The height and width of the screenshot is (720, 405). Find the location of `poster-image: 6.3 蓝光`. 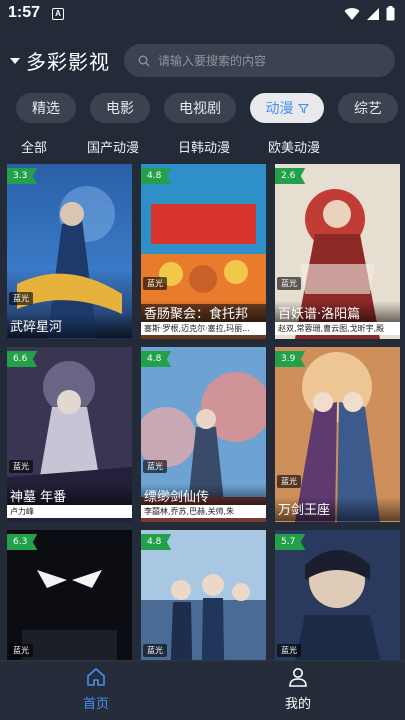

poster-image: 6.3 蓝光 is located at coordinates (69, 595).